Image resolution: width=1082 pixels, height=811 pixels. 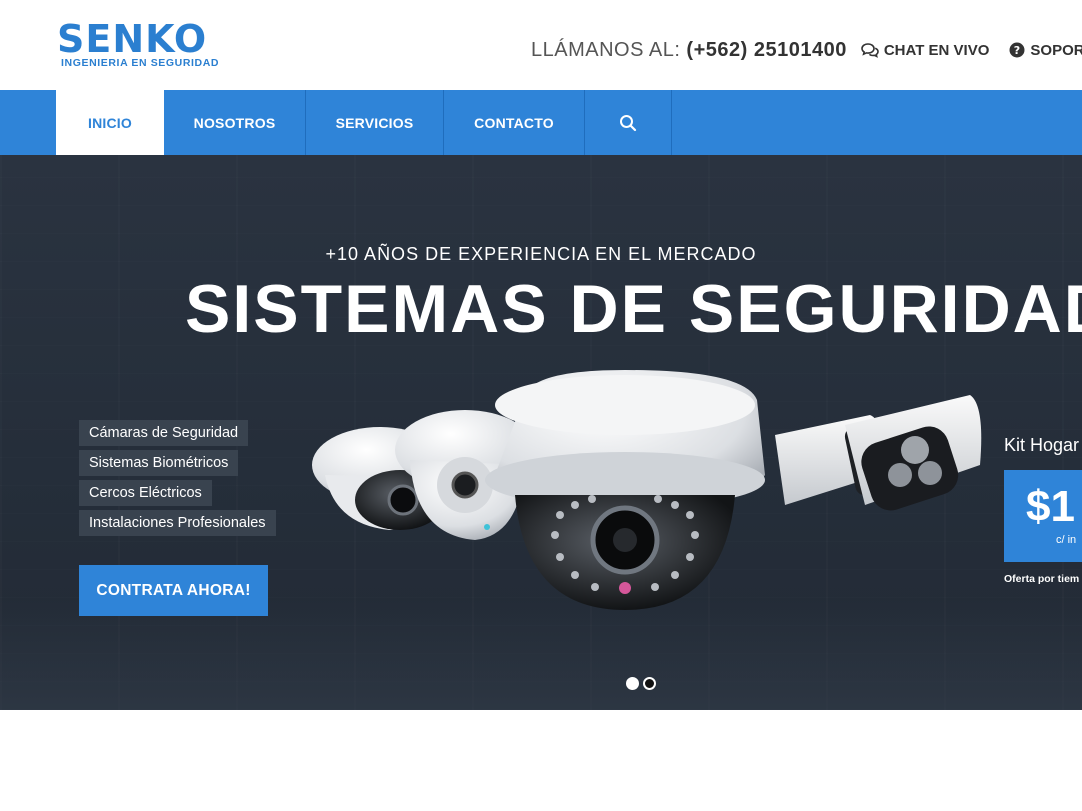 I want to click on nav-item-nosotros: NOSOTROS, so click(x=235, y=122).